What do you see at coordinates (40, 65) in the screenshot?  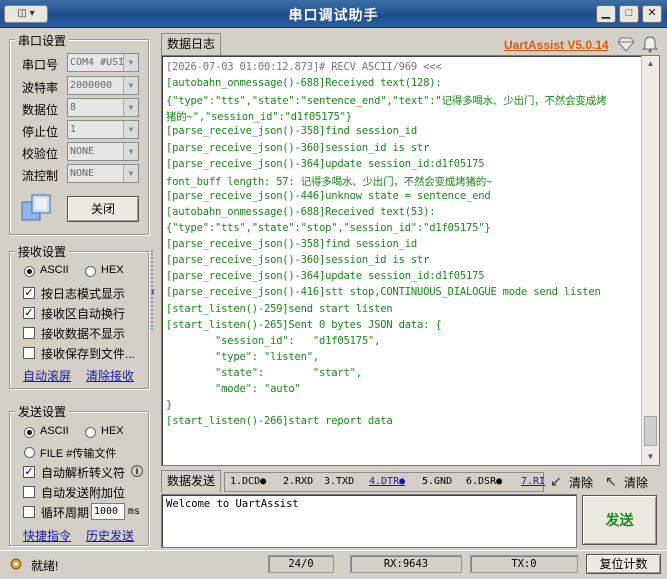 I see `port-label: 串口号` at bounding box center [40, 65].